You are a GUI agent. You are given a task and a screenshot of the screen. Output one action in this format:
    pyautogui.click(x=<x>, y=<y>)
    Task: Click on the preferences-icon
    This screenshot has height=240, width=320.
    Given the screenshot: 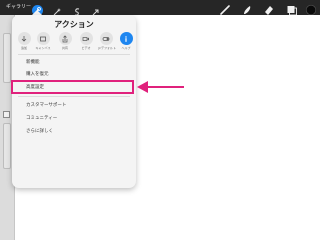 What is the action you would take?
    pyautogui.click(x=106, y=38)
    